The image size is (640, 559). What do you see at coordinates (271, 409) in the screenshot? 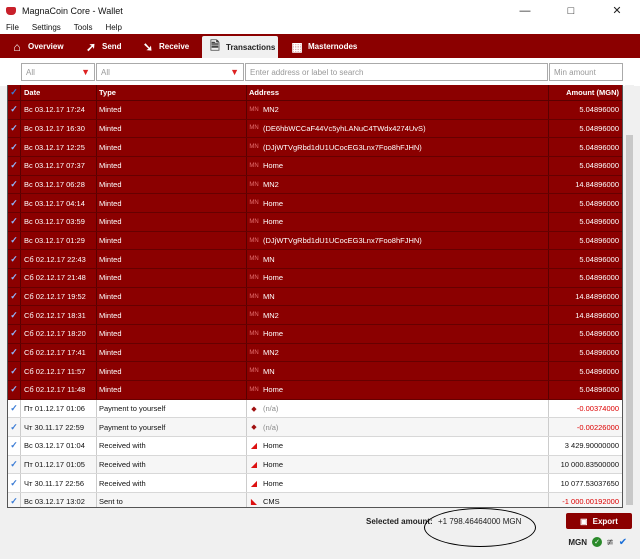
I see `address-label: (n/a)` at bounding box center [271, 409].